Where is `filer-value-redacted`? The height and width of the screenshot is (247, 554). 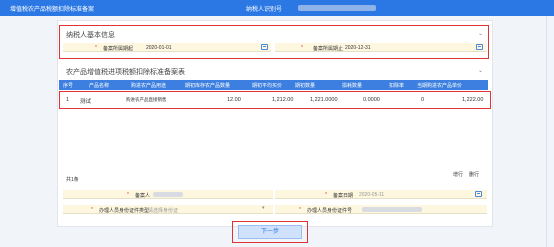
filer-value-redacted is located at coordinates (168, 194).